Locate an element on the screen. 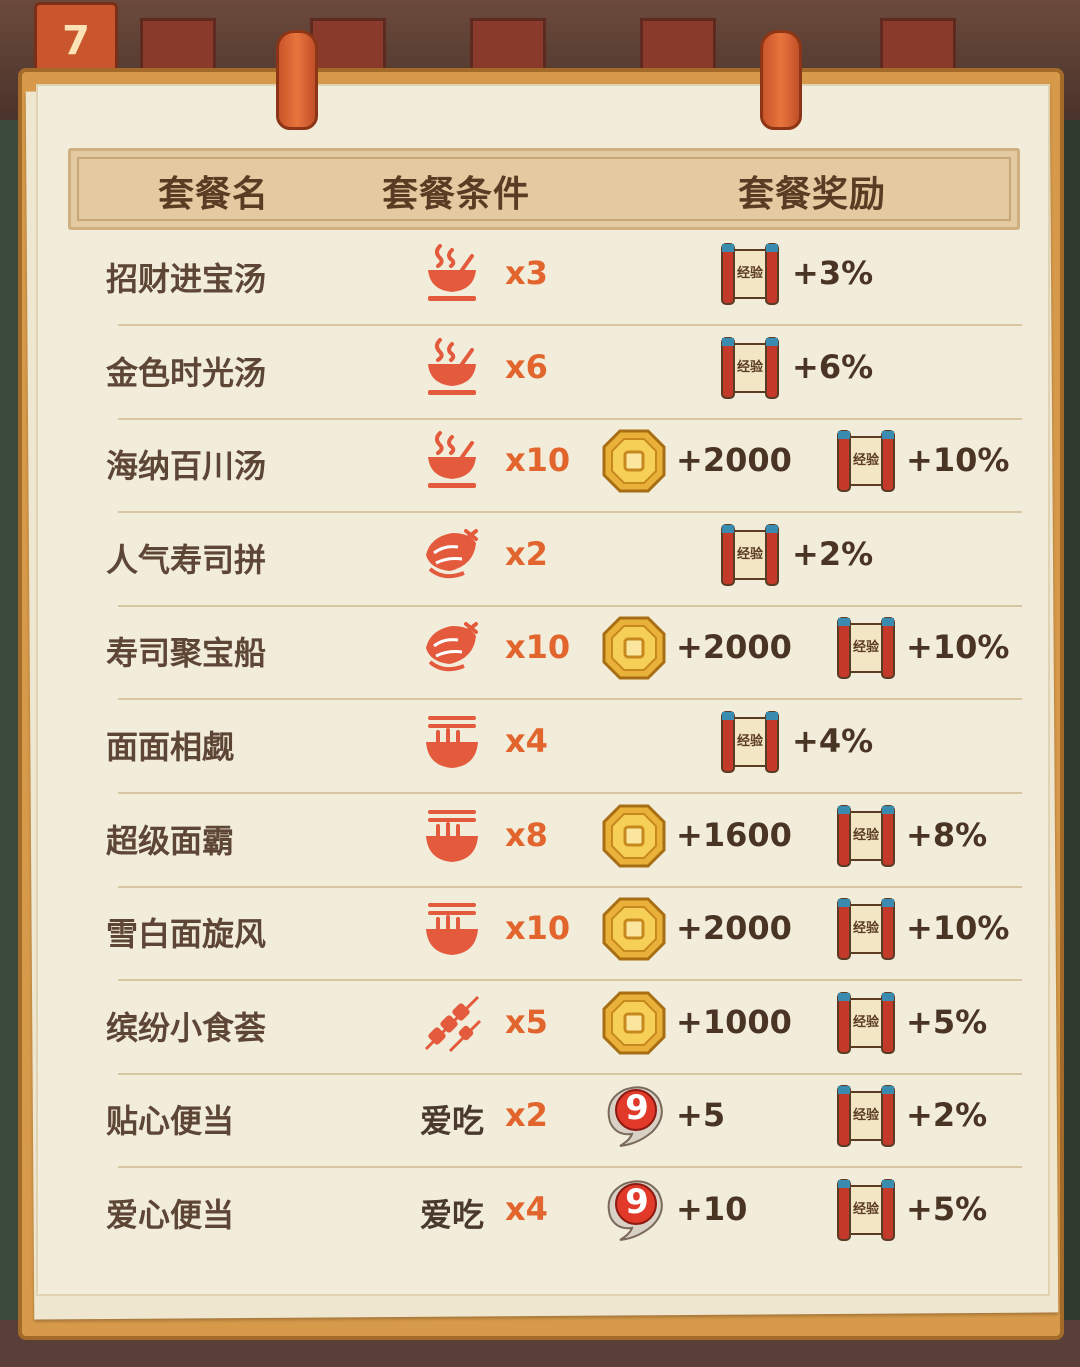 The height and width of the screenshot is (1367, 1080). table-row: 金色时光汤 x6 经验 +6% is located at coordinates (540, 373).